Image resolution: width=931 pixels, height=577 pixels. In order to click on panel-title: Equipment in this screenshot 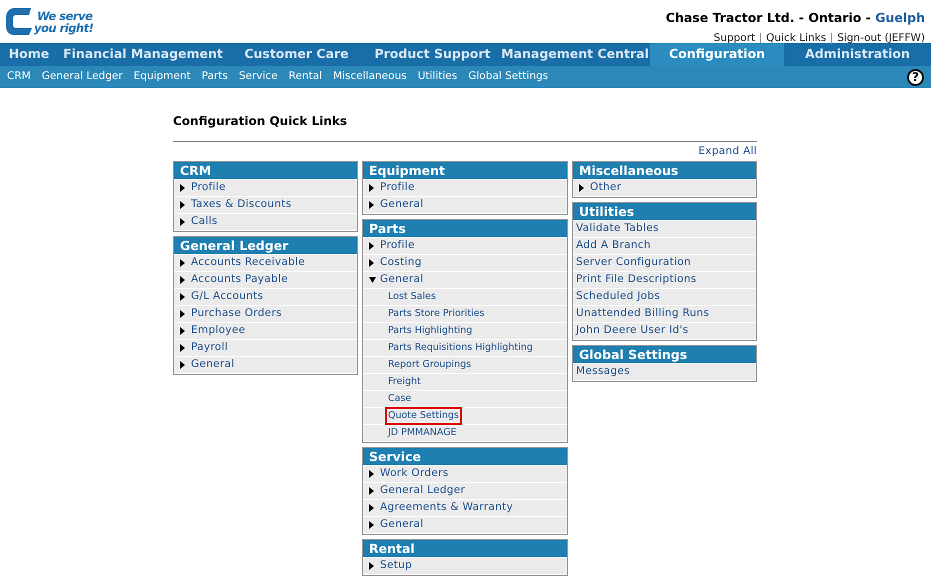, I will do `click(465, 171)`.